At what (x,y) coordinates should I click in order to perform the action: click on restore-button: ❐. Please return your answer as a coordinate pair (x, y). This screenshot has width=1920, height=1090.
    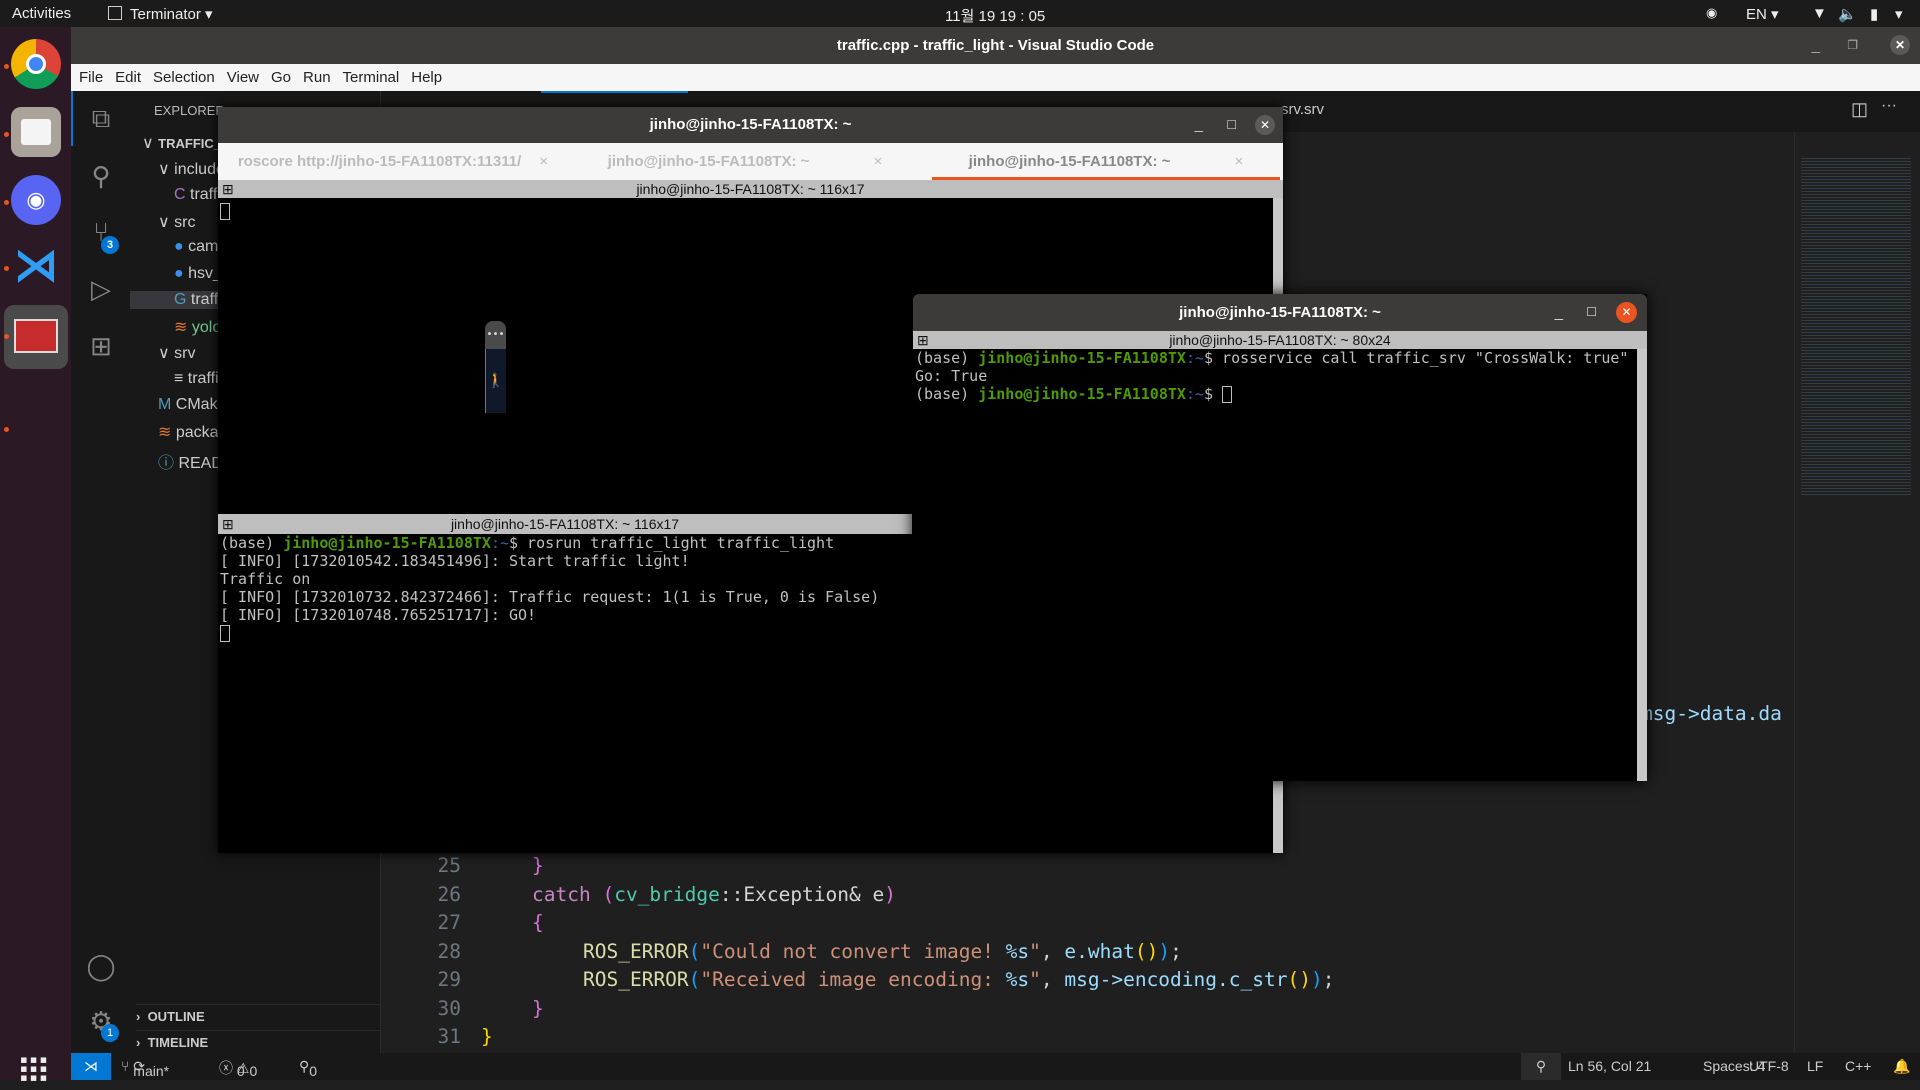
    Looking at the image, I should click on (1852, 45).